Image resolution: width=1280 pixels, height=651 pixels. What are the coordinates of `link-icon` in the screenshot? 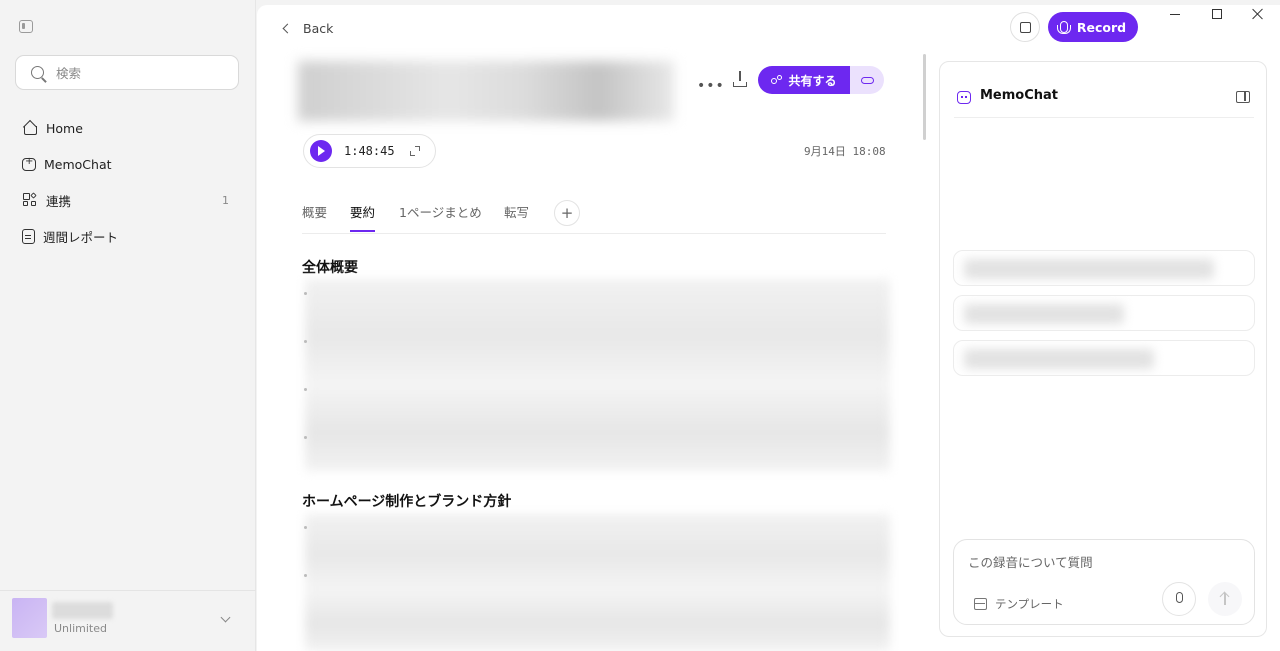 It's located at (867, 80).